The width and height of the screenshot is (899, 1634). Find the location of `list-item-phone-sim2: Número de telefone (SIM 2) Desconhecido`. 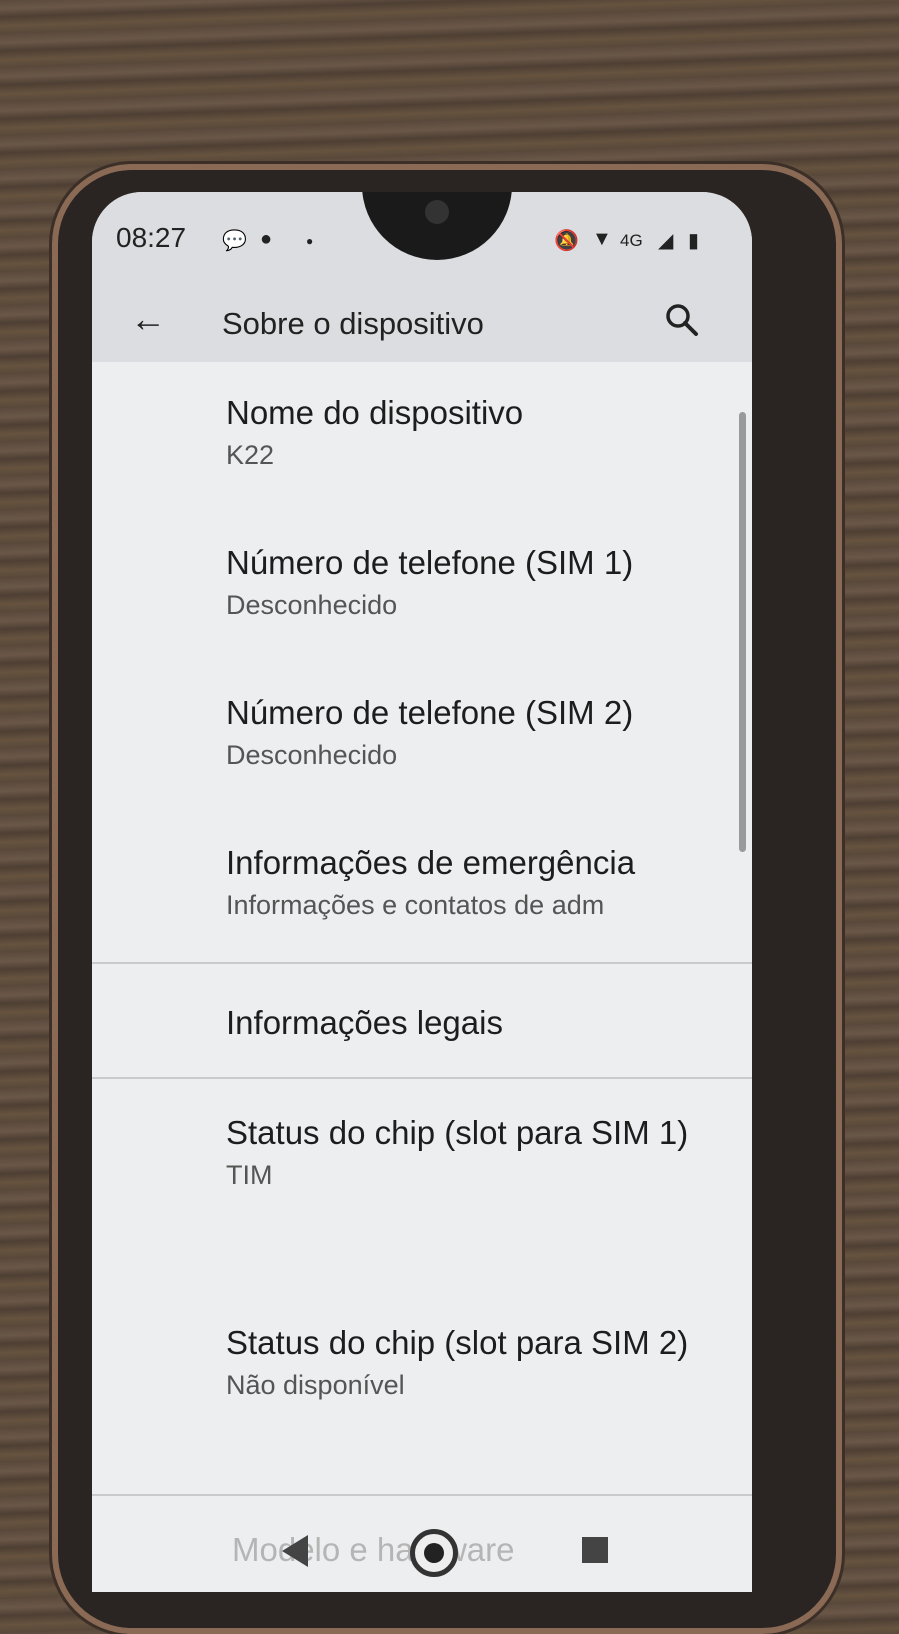

list-item-phone-sim2: Número de telefone (SIM 2) Desconhecido is located at coordinates (476, 731).